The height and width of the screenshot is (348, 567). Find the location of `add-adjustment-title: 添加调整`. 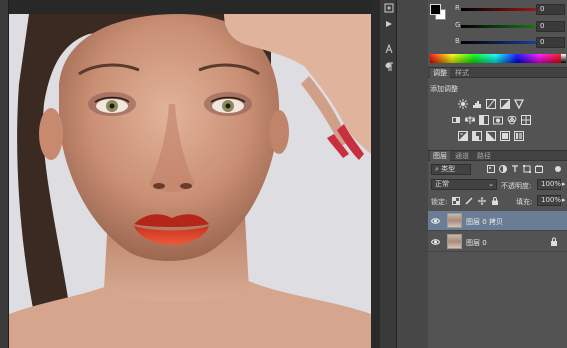

add-adjustment-title: 添加调整 is located at coordinates (444, 89).